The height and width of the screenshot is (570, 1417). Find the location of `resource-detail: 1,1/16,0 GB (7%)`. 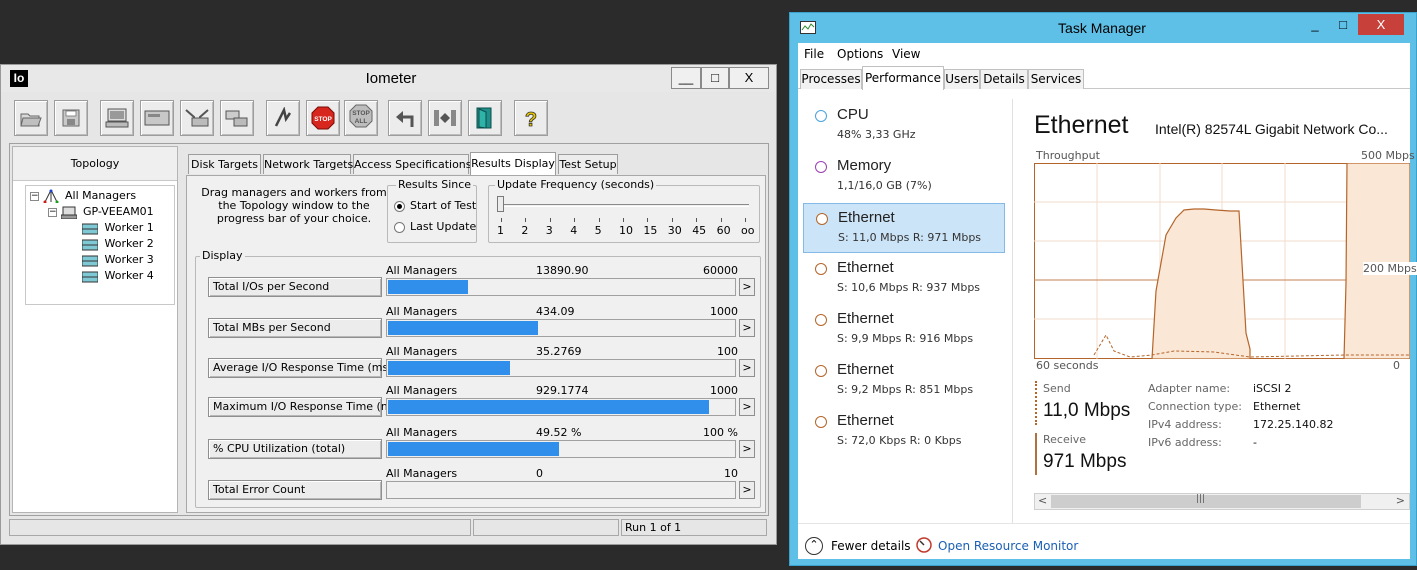

resource-detail: 1,1/16,0 GB (7%) is located at coordinates (884, 185).